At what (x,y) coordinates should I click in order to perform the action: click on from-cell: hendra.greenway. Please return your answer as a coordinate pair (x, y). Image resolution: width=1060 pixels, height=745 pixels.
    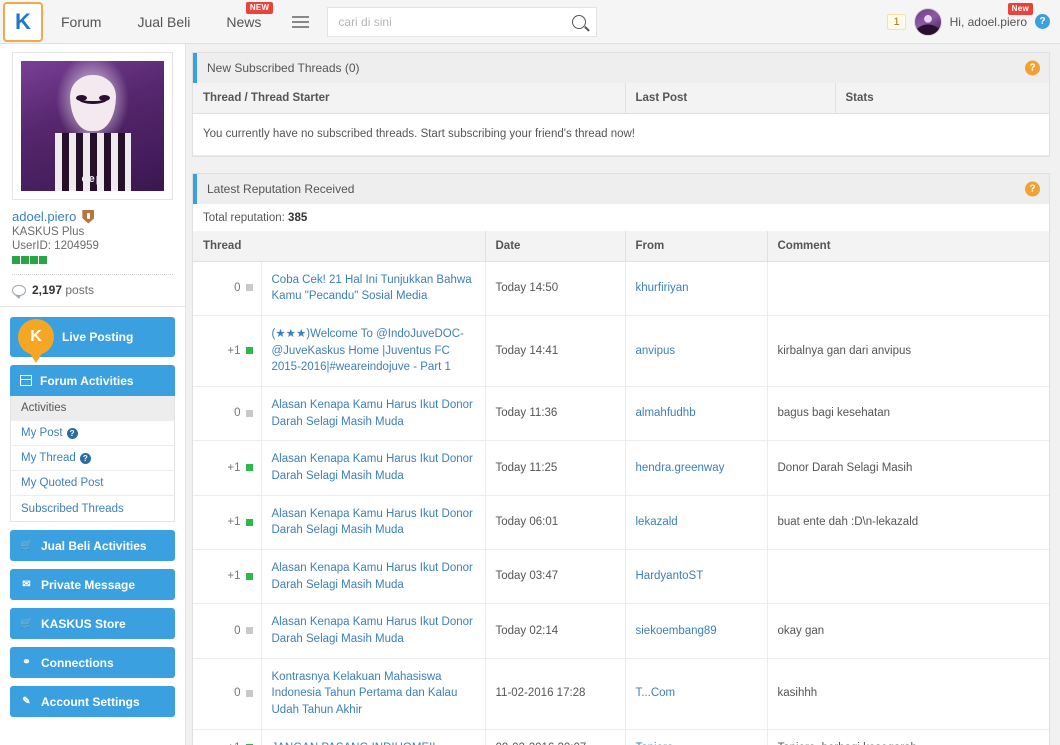
    Looking at the image, I should click on (696, 468).